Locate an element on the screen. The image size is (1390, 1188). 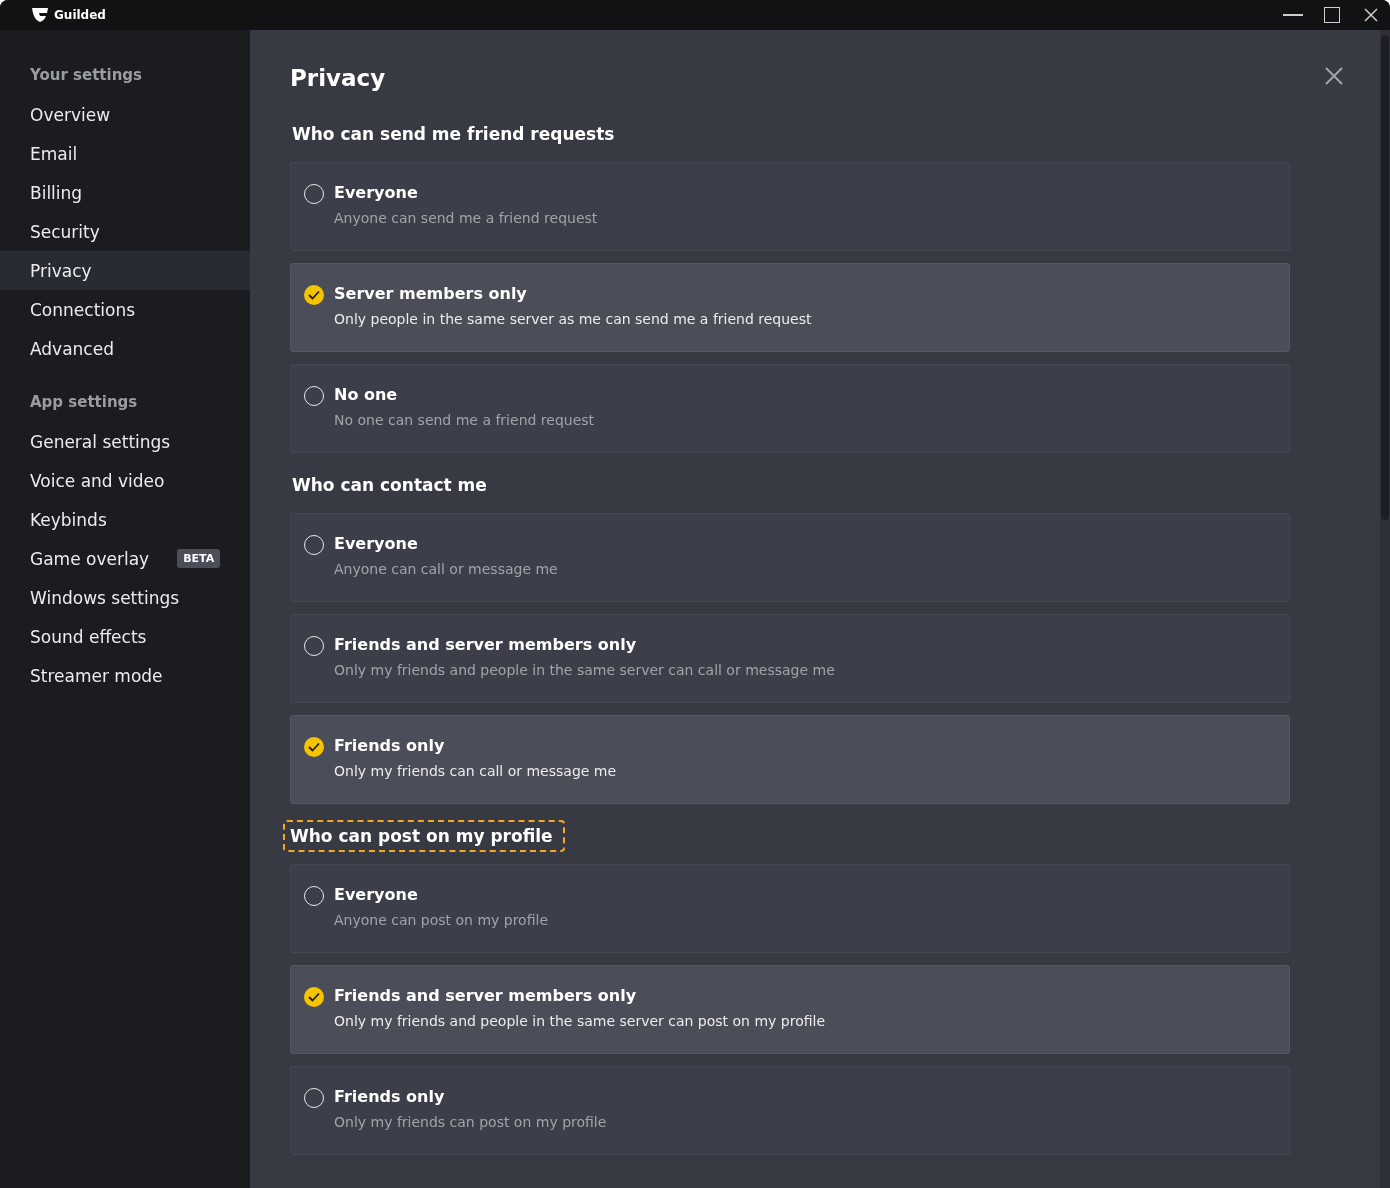
option-description: Only my friends can post on my profile is located at coordinates (470, 1122).